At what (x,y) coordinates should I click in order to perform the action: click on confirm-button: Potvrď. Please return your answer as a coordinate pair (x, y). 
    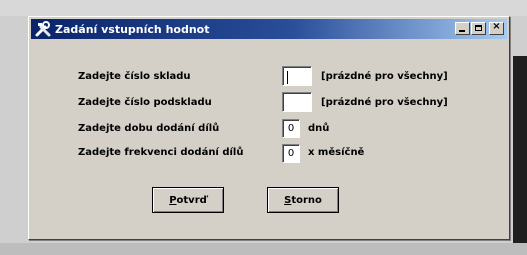
    Looking at the image, I should click on (188, 200).